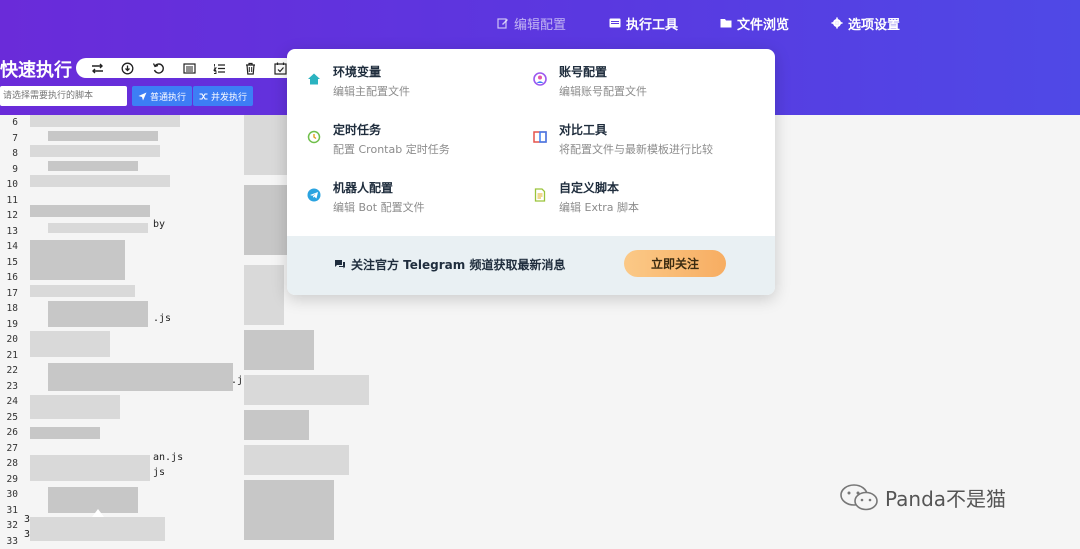 This screenshot has height=549, width=1080. I want to click on line-number: 22, so click(9, 371).